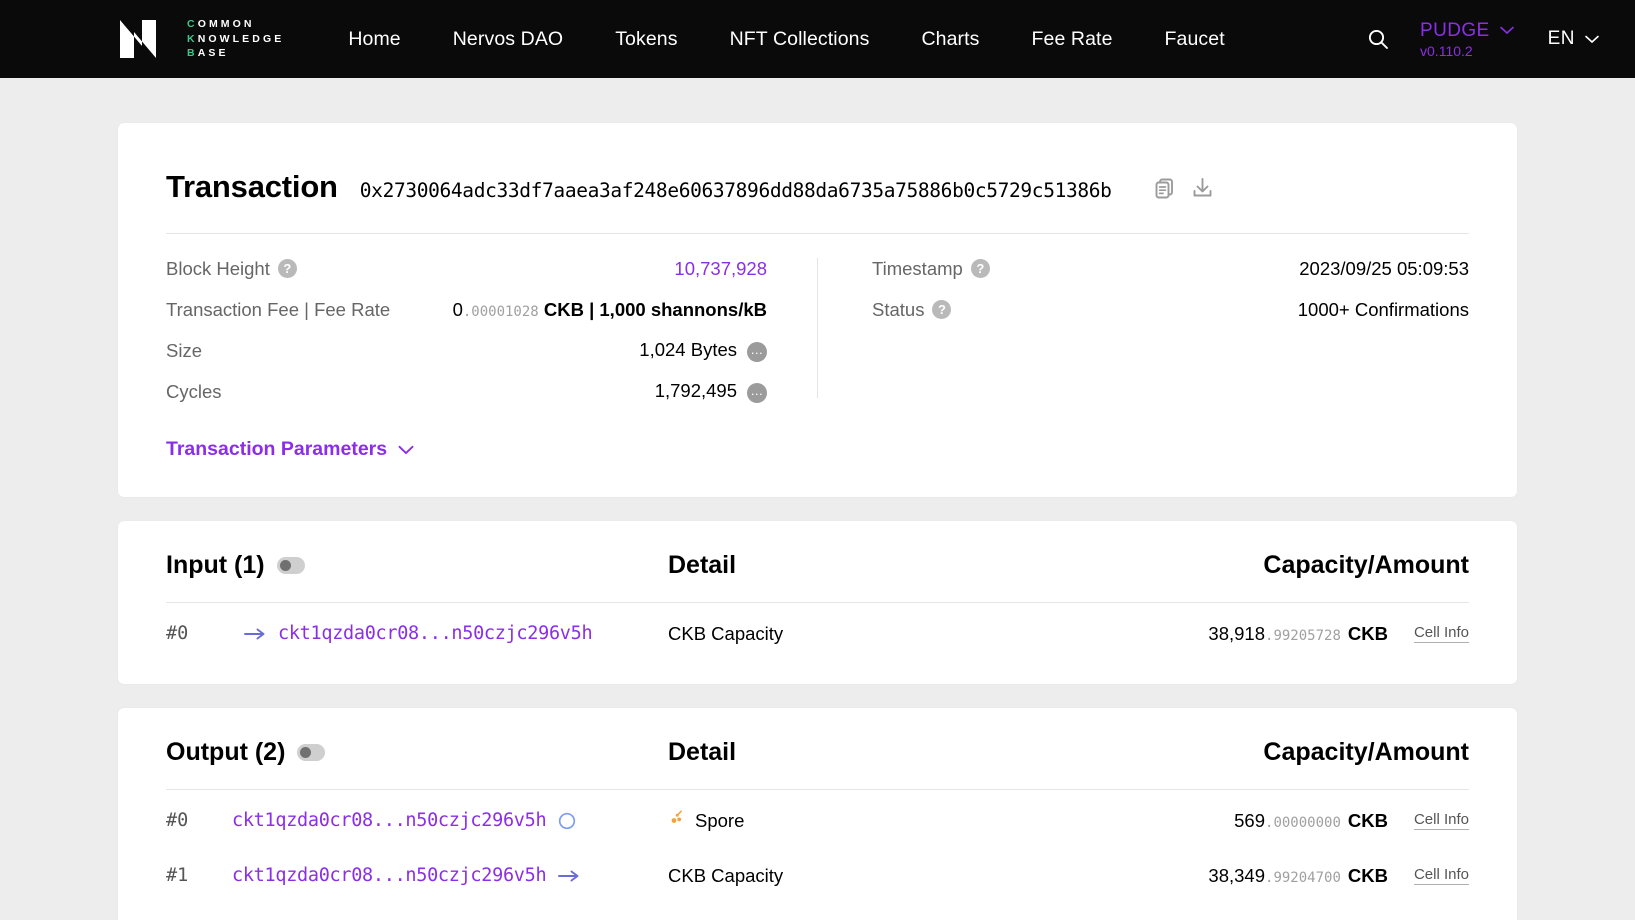  Describe the element at coordinates (655, 309) in the screenshot. I see `fee-unit: CKB | 1,000 shannons/kB` at that location.